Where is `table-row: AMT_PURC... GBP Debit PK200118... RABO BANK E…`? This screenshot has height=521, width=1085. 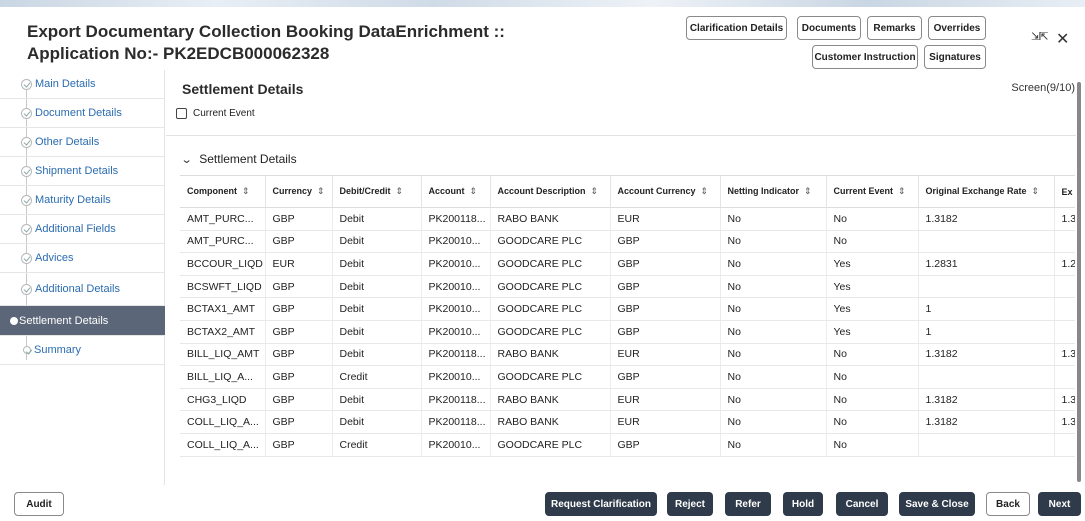
table-row: AMT_PURC... GBP Debit PK200118... RABO BANK E… is located at coordinates (627, 219).